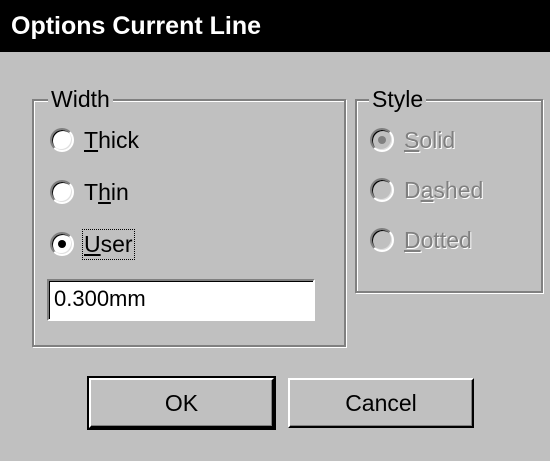 The height and width of the screenshot is (461, 550). Describe the element at coordinates (443, 190) in the screenshot. I see `radio-dashed-label: Dashed` at that location.